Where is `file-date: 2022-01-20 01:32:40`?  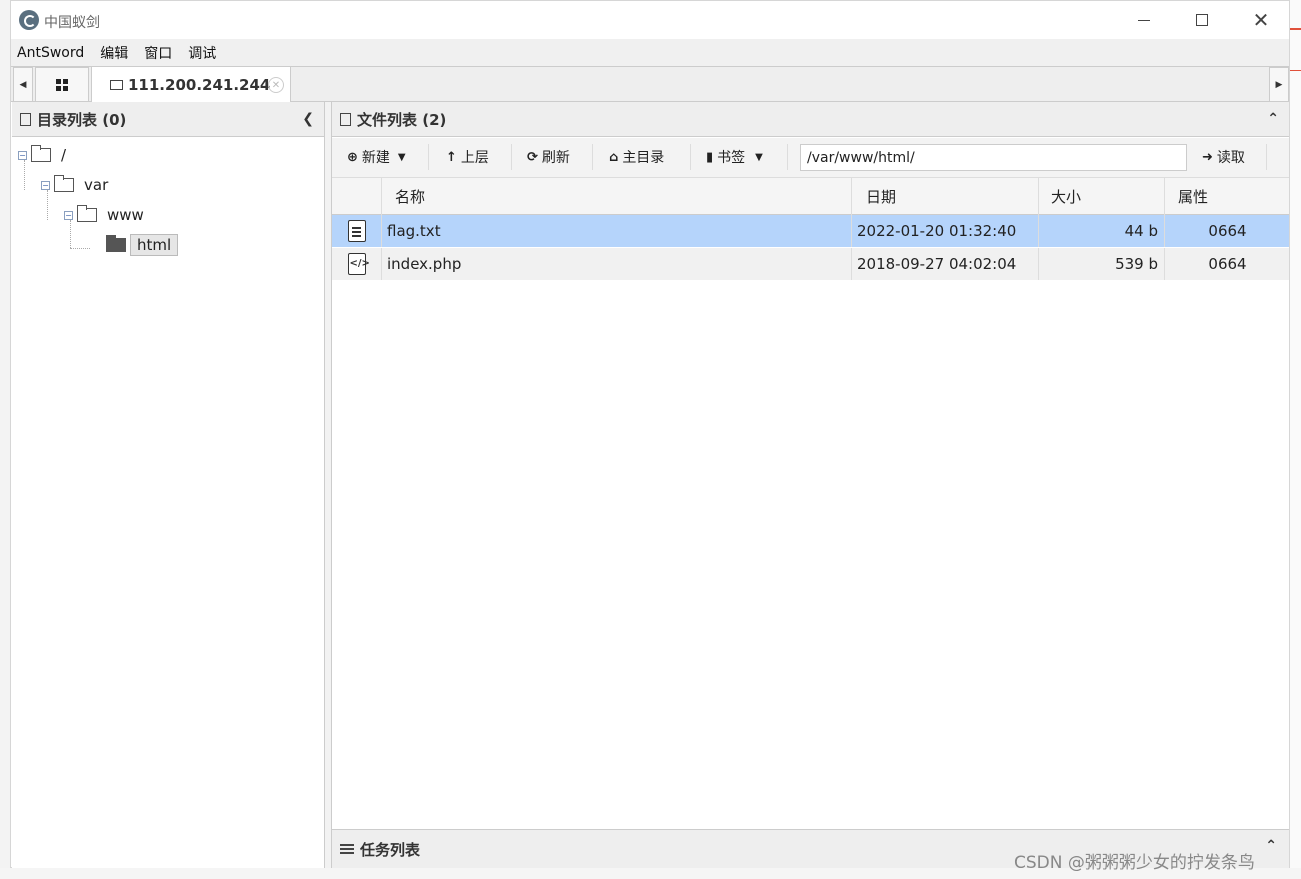
file-date: 2022-01-20 01:32:40 is located at coordinates (945, 231).